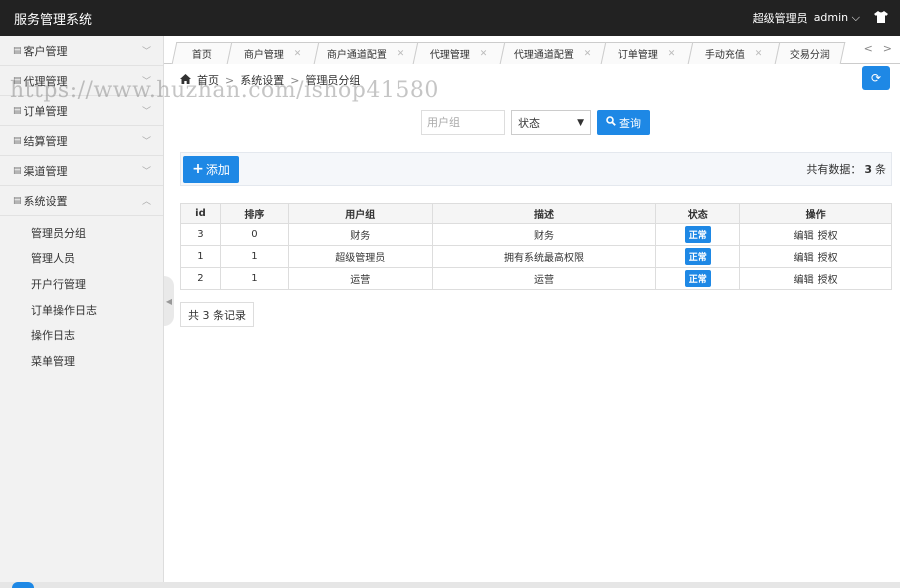 The width and height of the screenshot is (900, 588). I want to click on status-select-value: 状态, so click(529, 123).